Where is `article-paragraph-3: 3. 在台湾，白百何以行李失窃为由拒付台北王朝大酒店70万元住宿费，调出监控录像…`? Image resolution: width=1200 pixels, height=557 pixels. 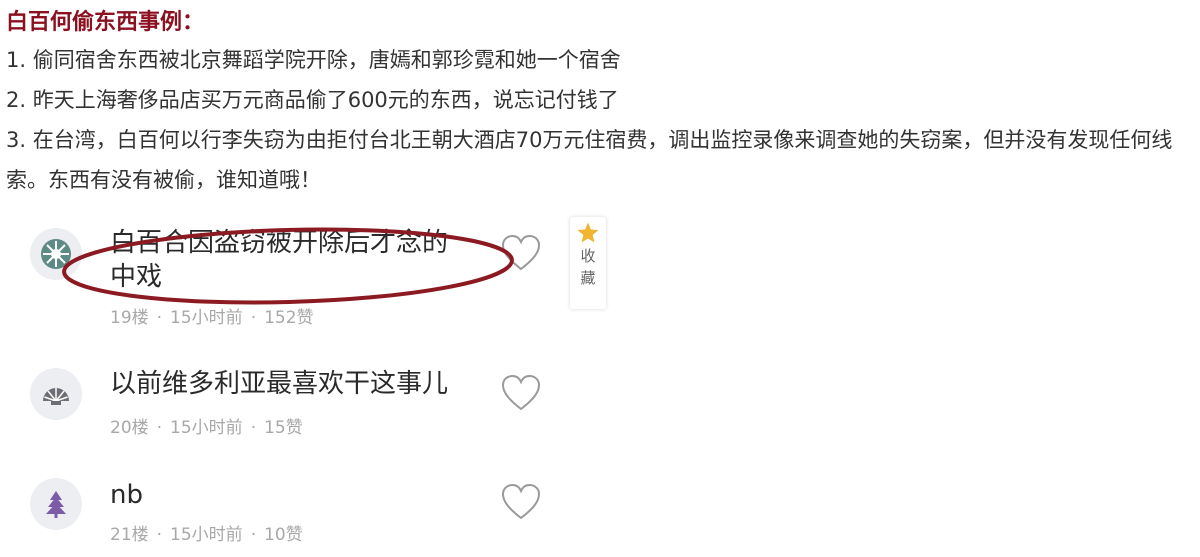 article-paragraph-3: 3. 在台湾，白百何以行李失窃为由拒付台北王朝大酒店70万元住宿费，调出监控录像… is located at coordinates (589, 160).